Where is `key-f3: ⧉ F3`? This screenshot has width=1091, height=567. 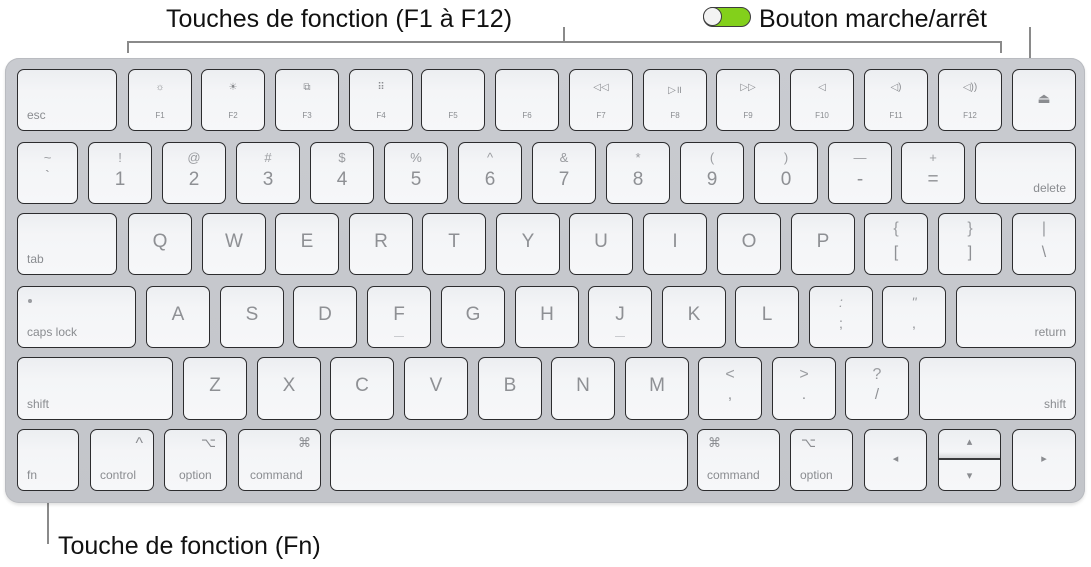
key-f3: ⧉ F3 is located at coordinates (307, 100).